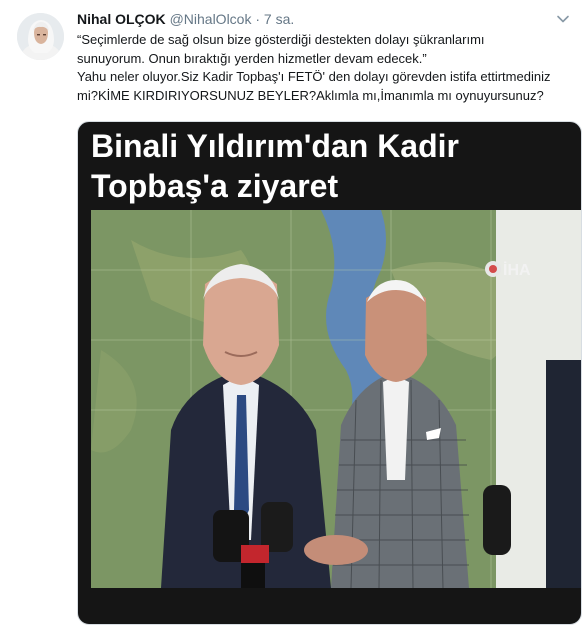 This screenshot has width=584, height=626. What do you see at coordinates (211, 19) in the screenshot?
I see `author-handle: @NihalOlcok` at bounding box center [211, 19].